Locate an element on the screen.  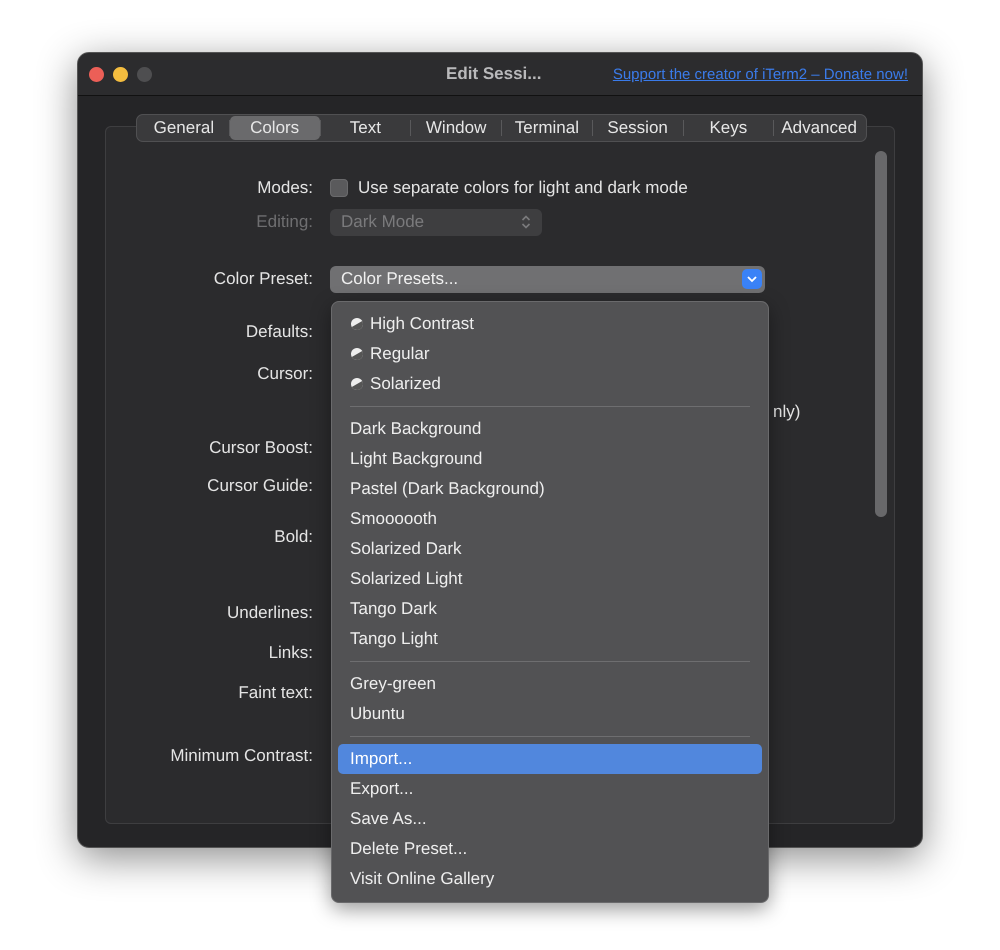
menu-item: Dark Background is located at coordinates (550, 429).